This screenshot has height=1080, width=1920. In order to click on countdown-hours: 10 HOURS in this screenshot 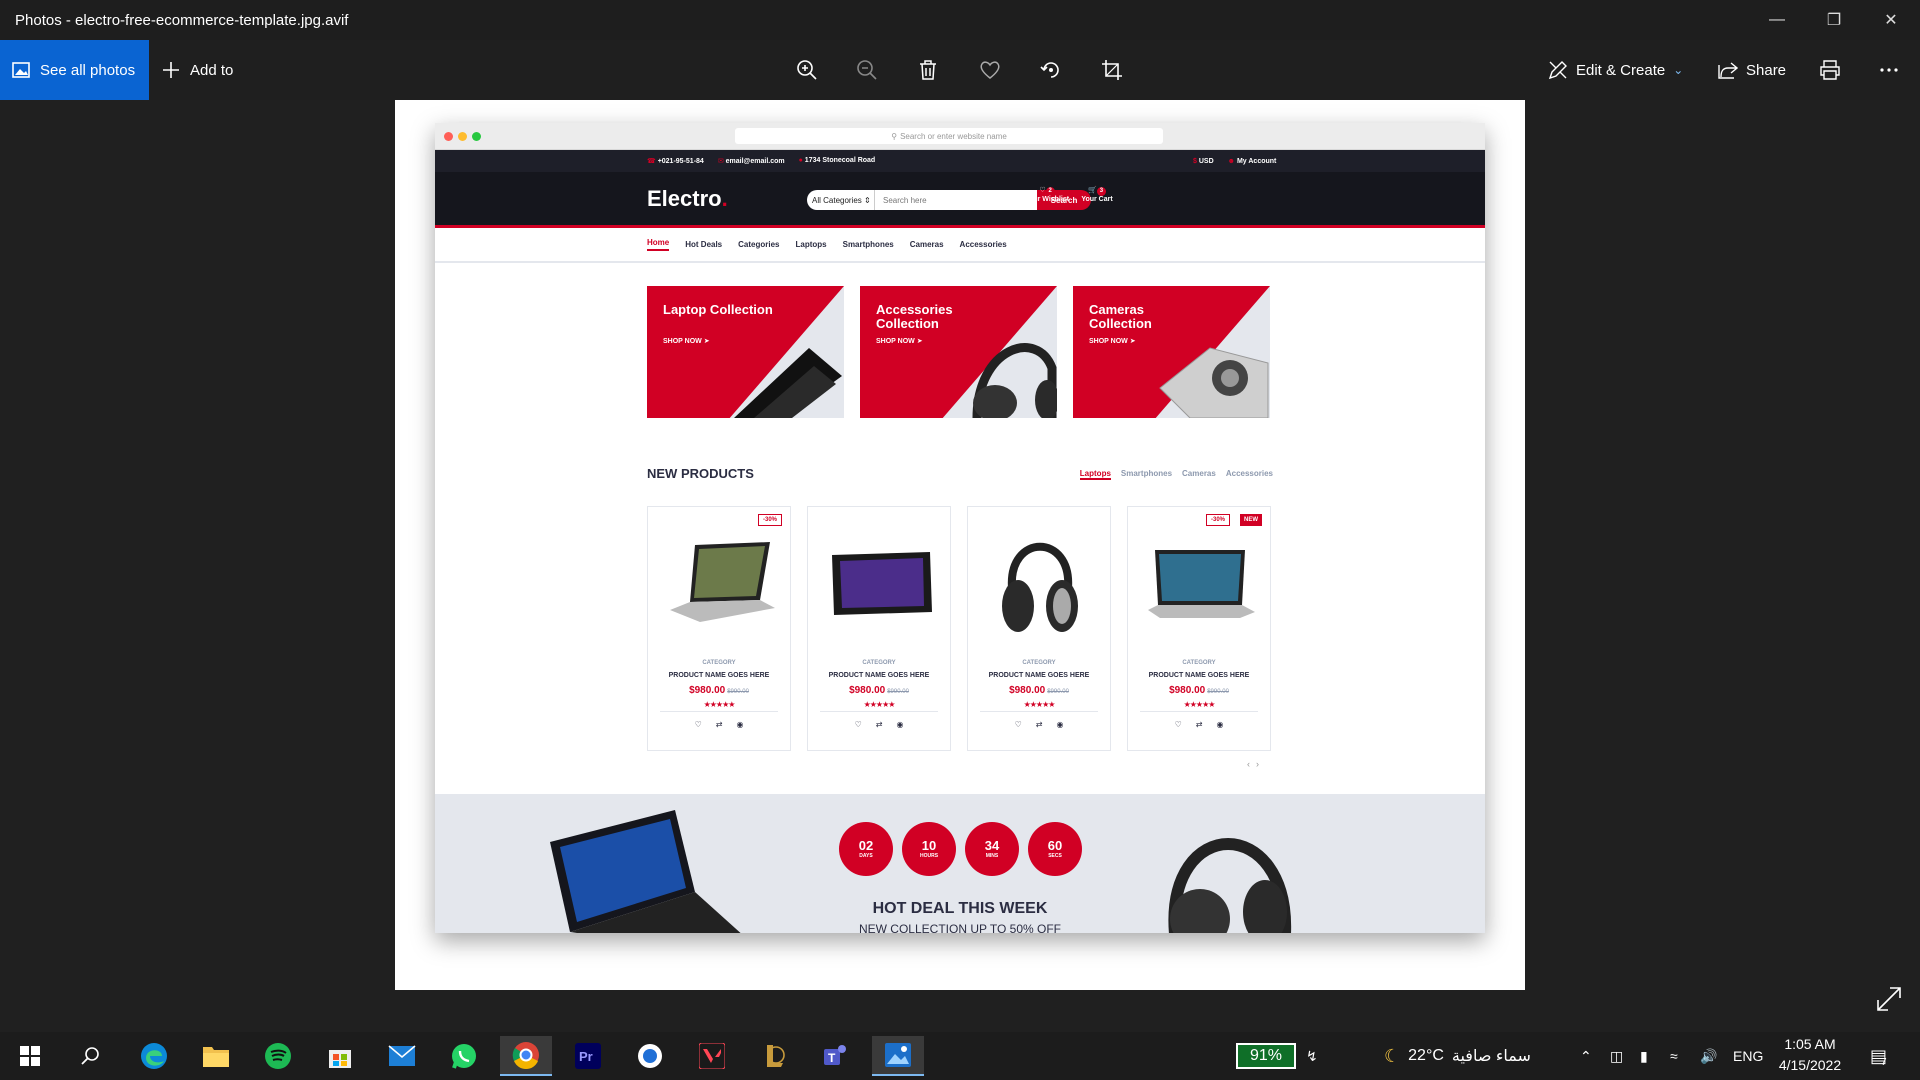, I will do `click(929, 849)`.